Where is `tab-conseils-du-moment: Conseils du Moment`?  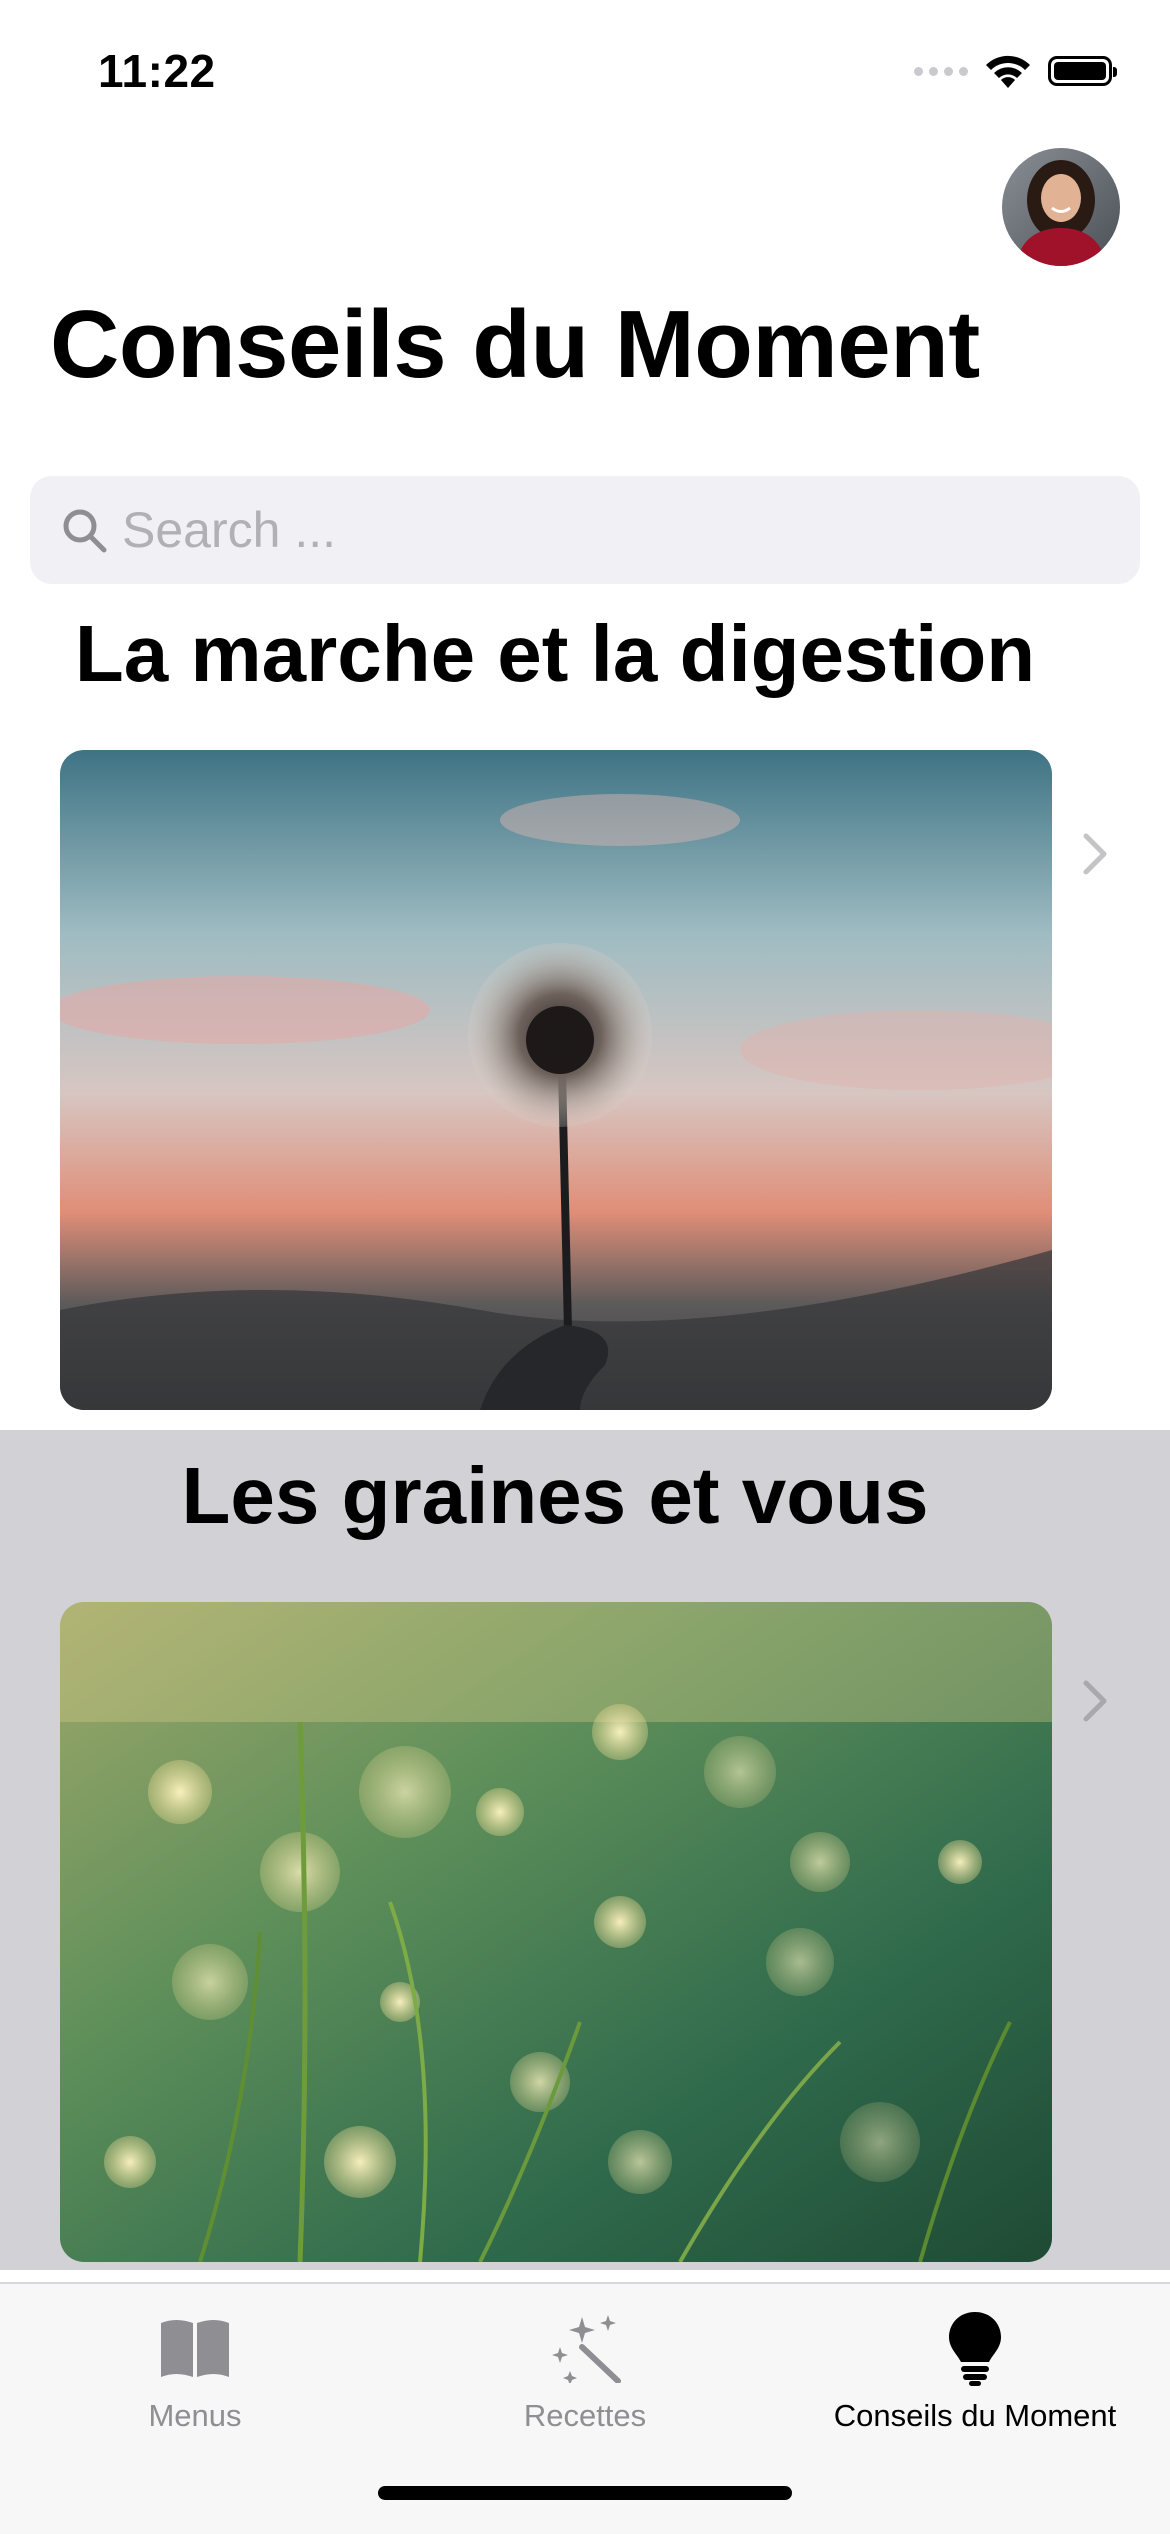 tab-conseils-du-moment: Conseils du Moment is located at coordinates (975, 2371).